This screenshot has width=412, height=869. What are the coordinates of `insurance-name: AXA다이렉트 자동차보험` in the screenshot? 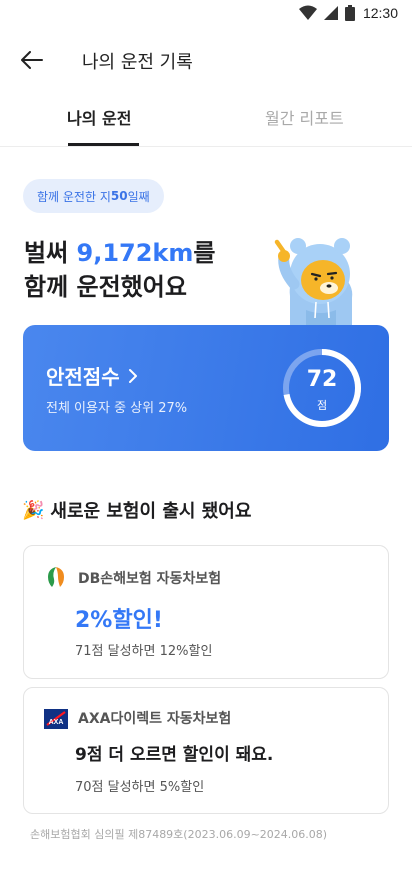 It's located at (155, 719).